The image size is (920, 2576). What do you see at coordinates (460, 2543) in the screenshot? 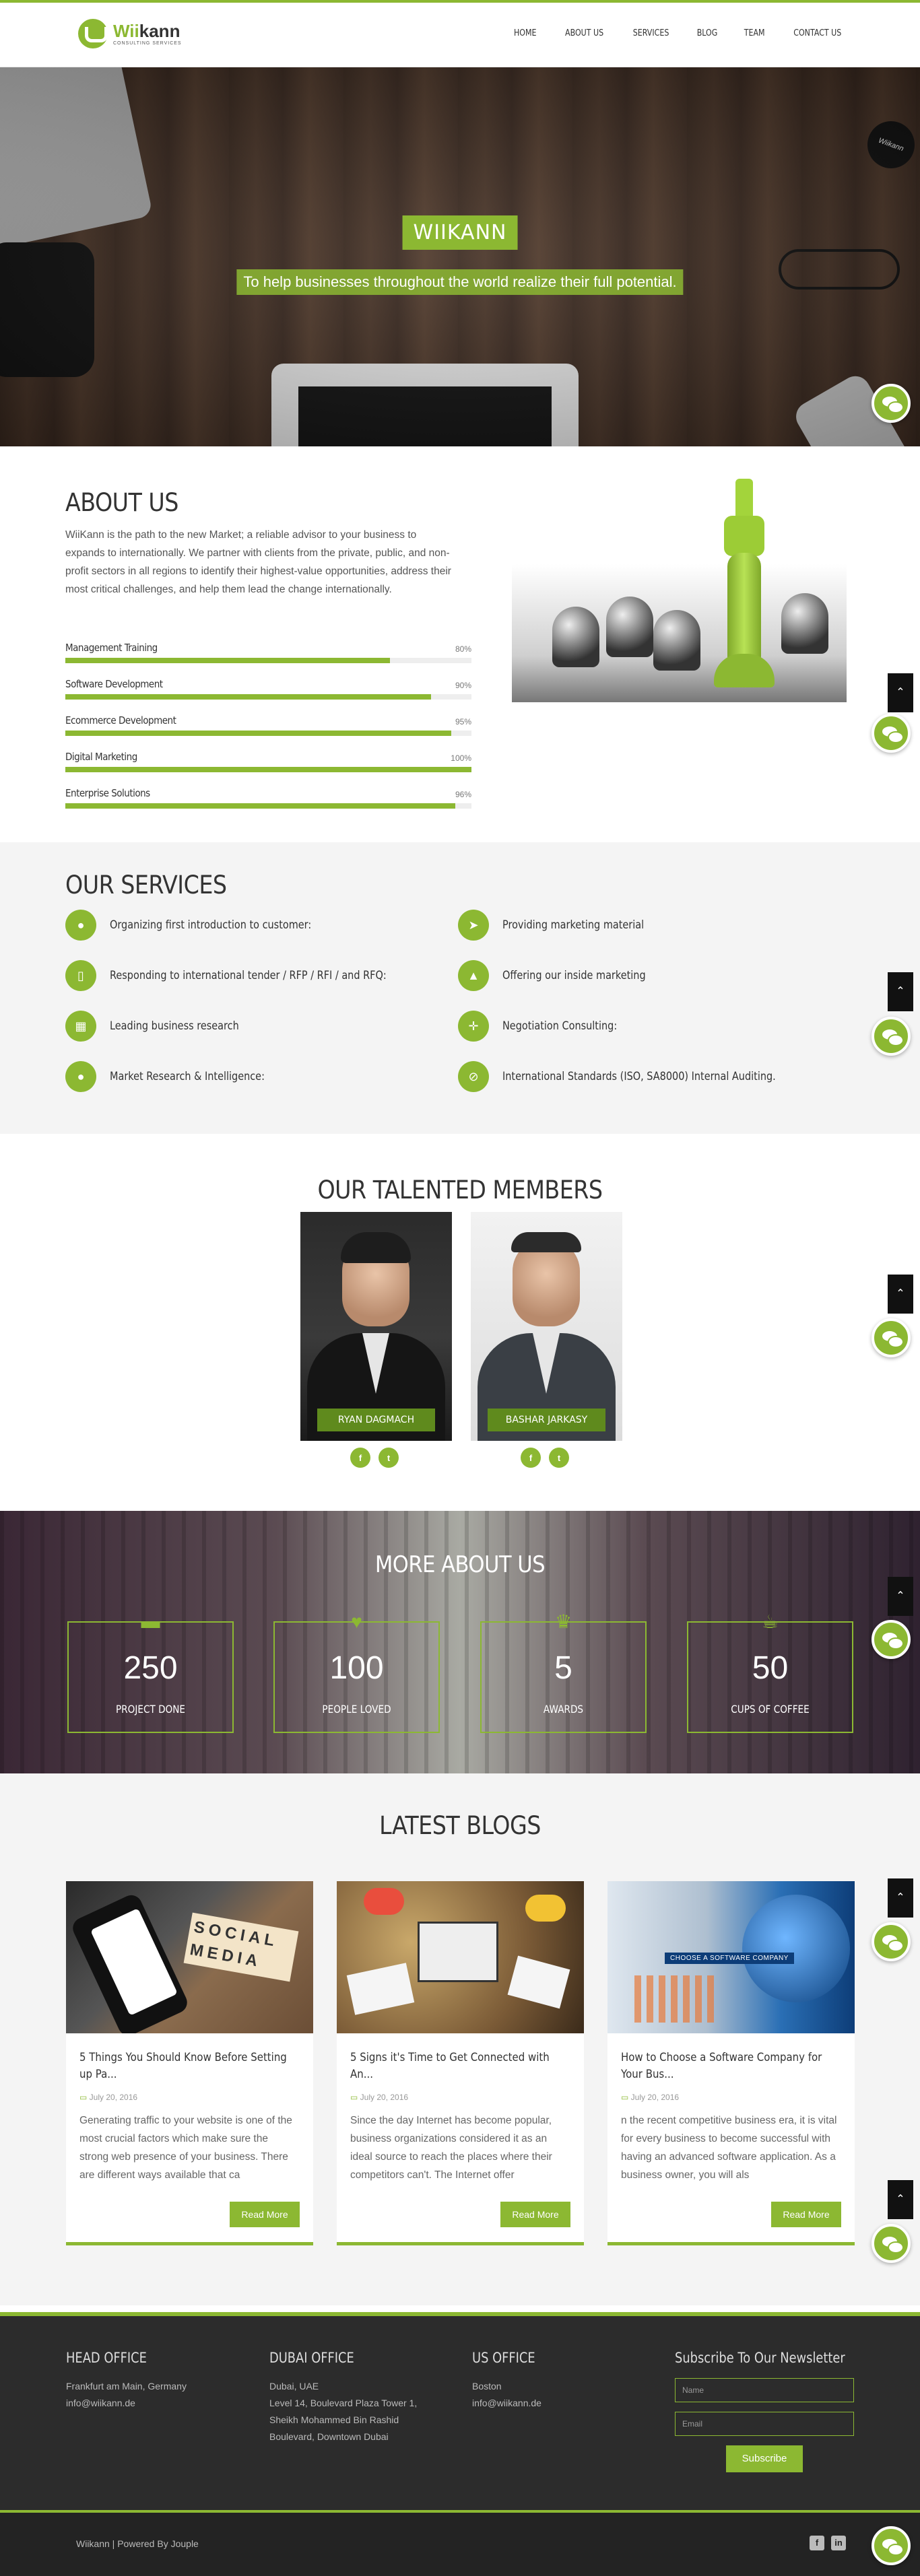
I see `bottom-bar: Wiikann | Powered By Jouple f in` at bounding box center [460, 2543].